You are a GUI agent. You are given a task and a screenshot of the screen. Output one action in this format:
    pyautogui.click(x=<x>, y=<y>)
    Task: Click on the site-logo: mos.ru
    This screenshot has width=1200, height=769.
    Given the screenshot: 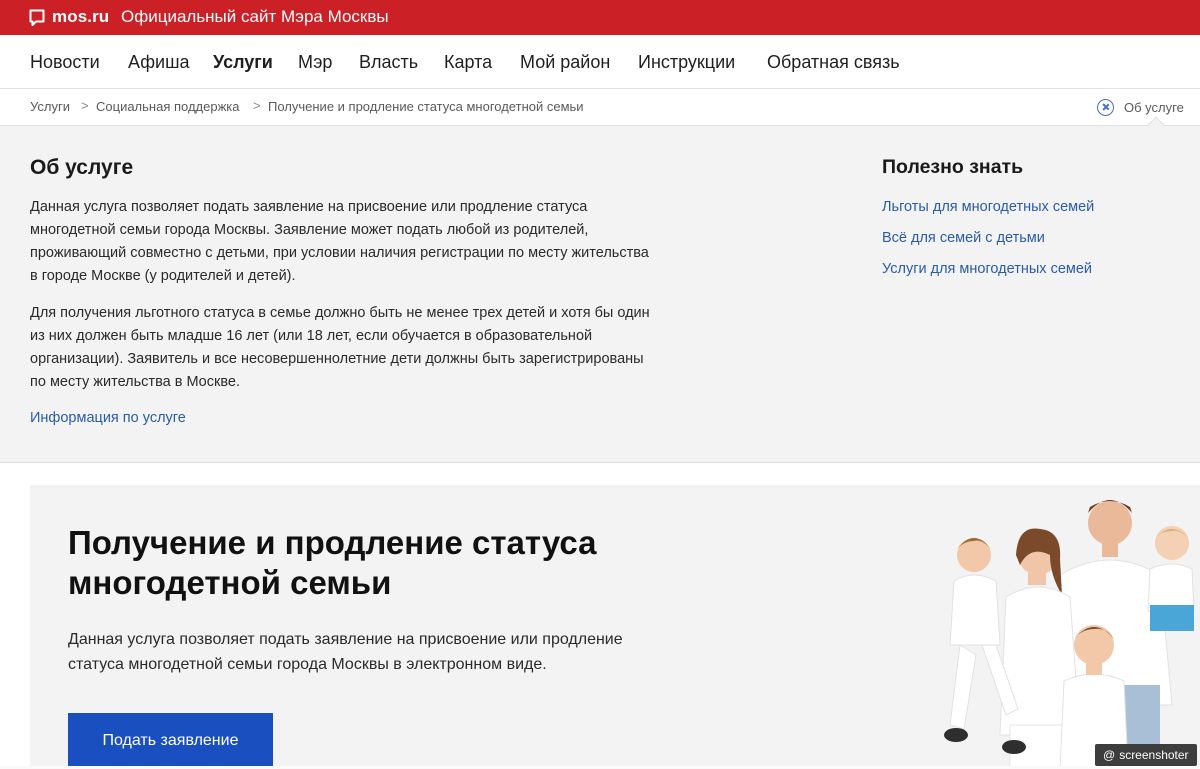 What is the action you would take?
    pyautogui.click(x=80, y=17)
    